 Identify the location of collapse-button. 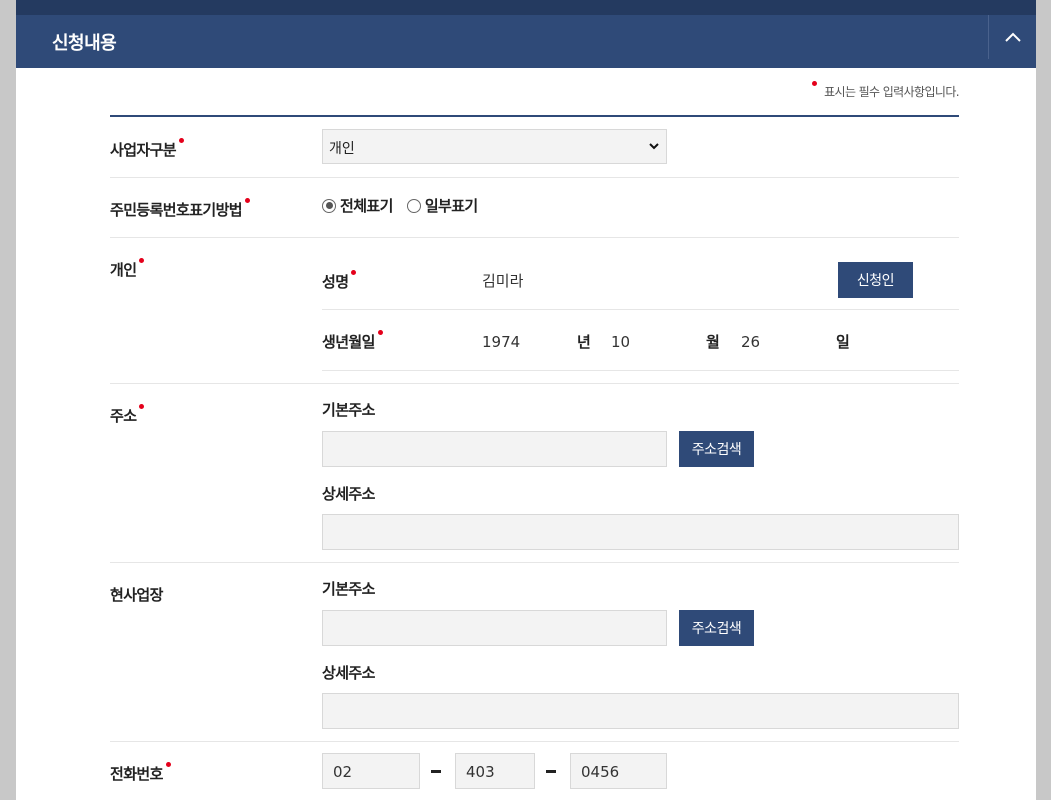
(1012, 37).